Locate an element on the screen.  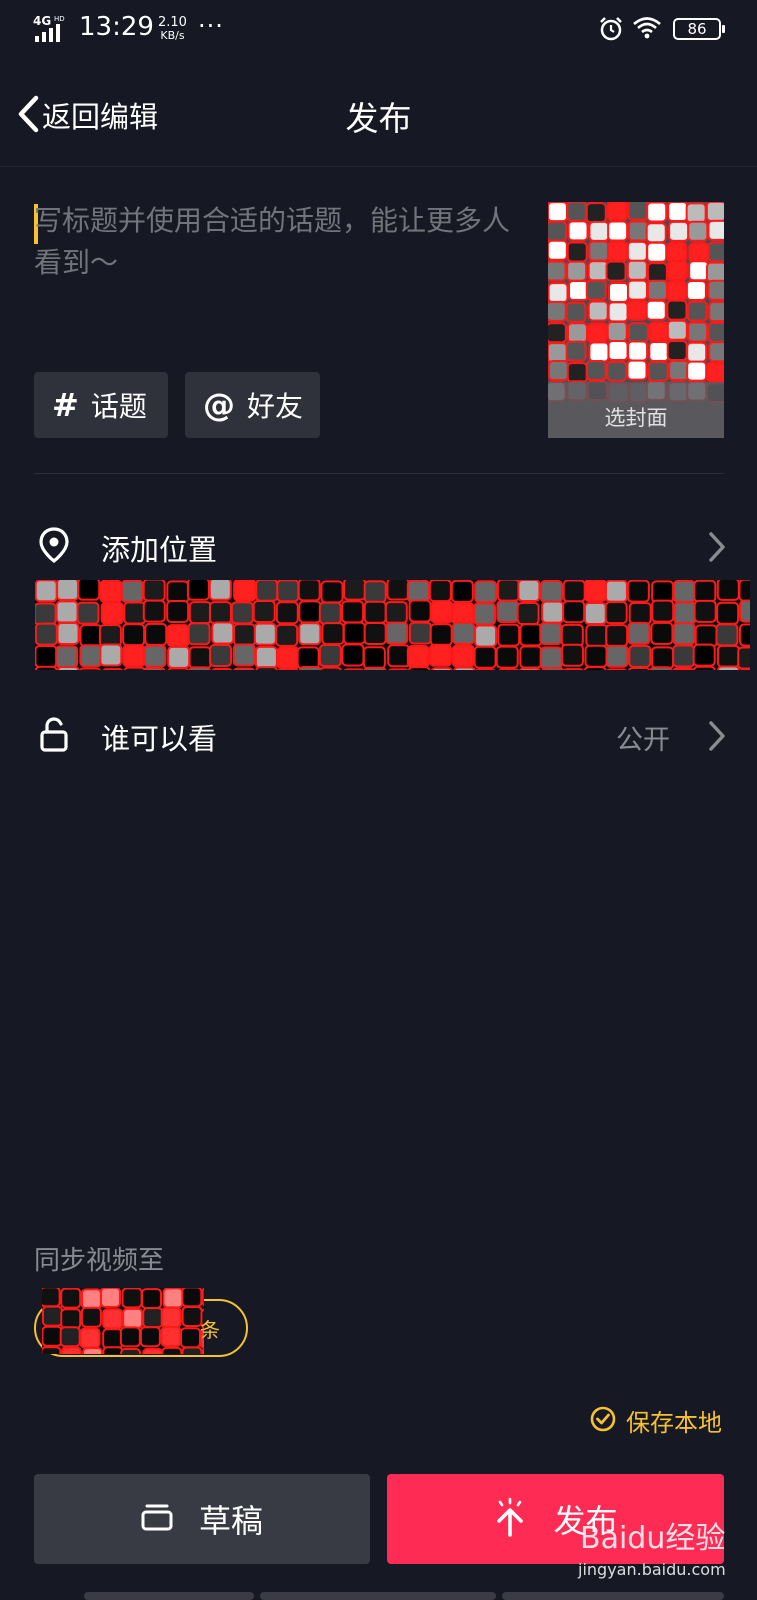
publish-arrow-icon is located at coordinates (510, 1519).